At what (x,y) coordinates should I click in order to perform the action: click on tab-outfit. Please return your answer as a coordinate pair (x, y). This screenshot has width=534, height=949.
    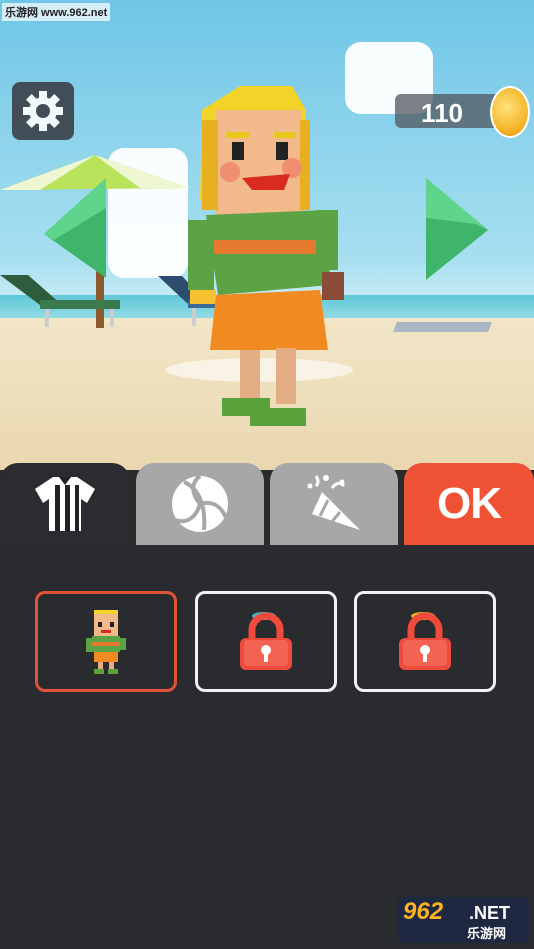
    Looking at the image, I should click on (65, 504).